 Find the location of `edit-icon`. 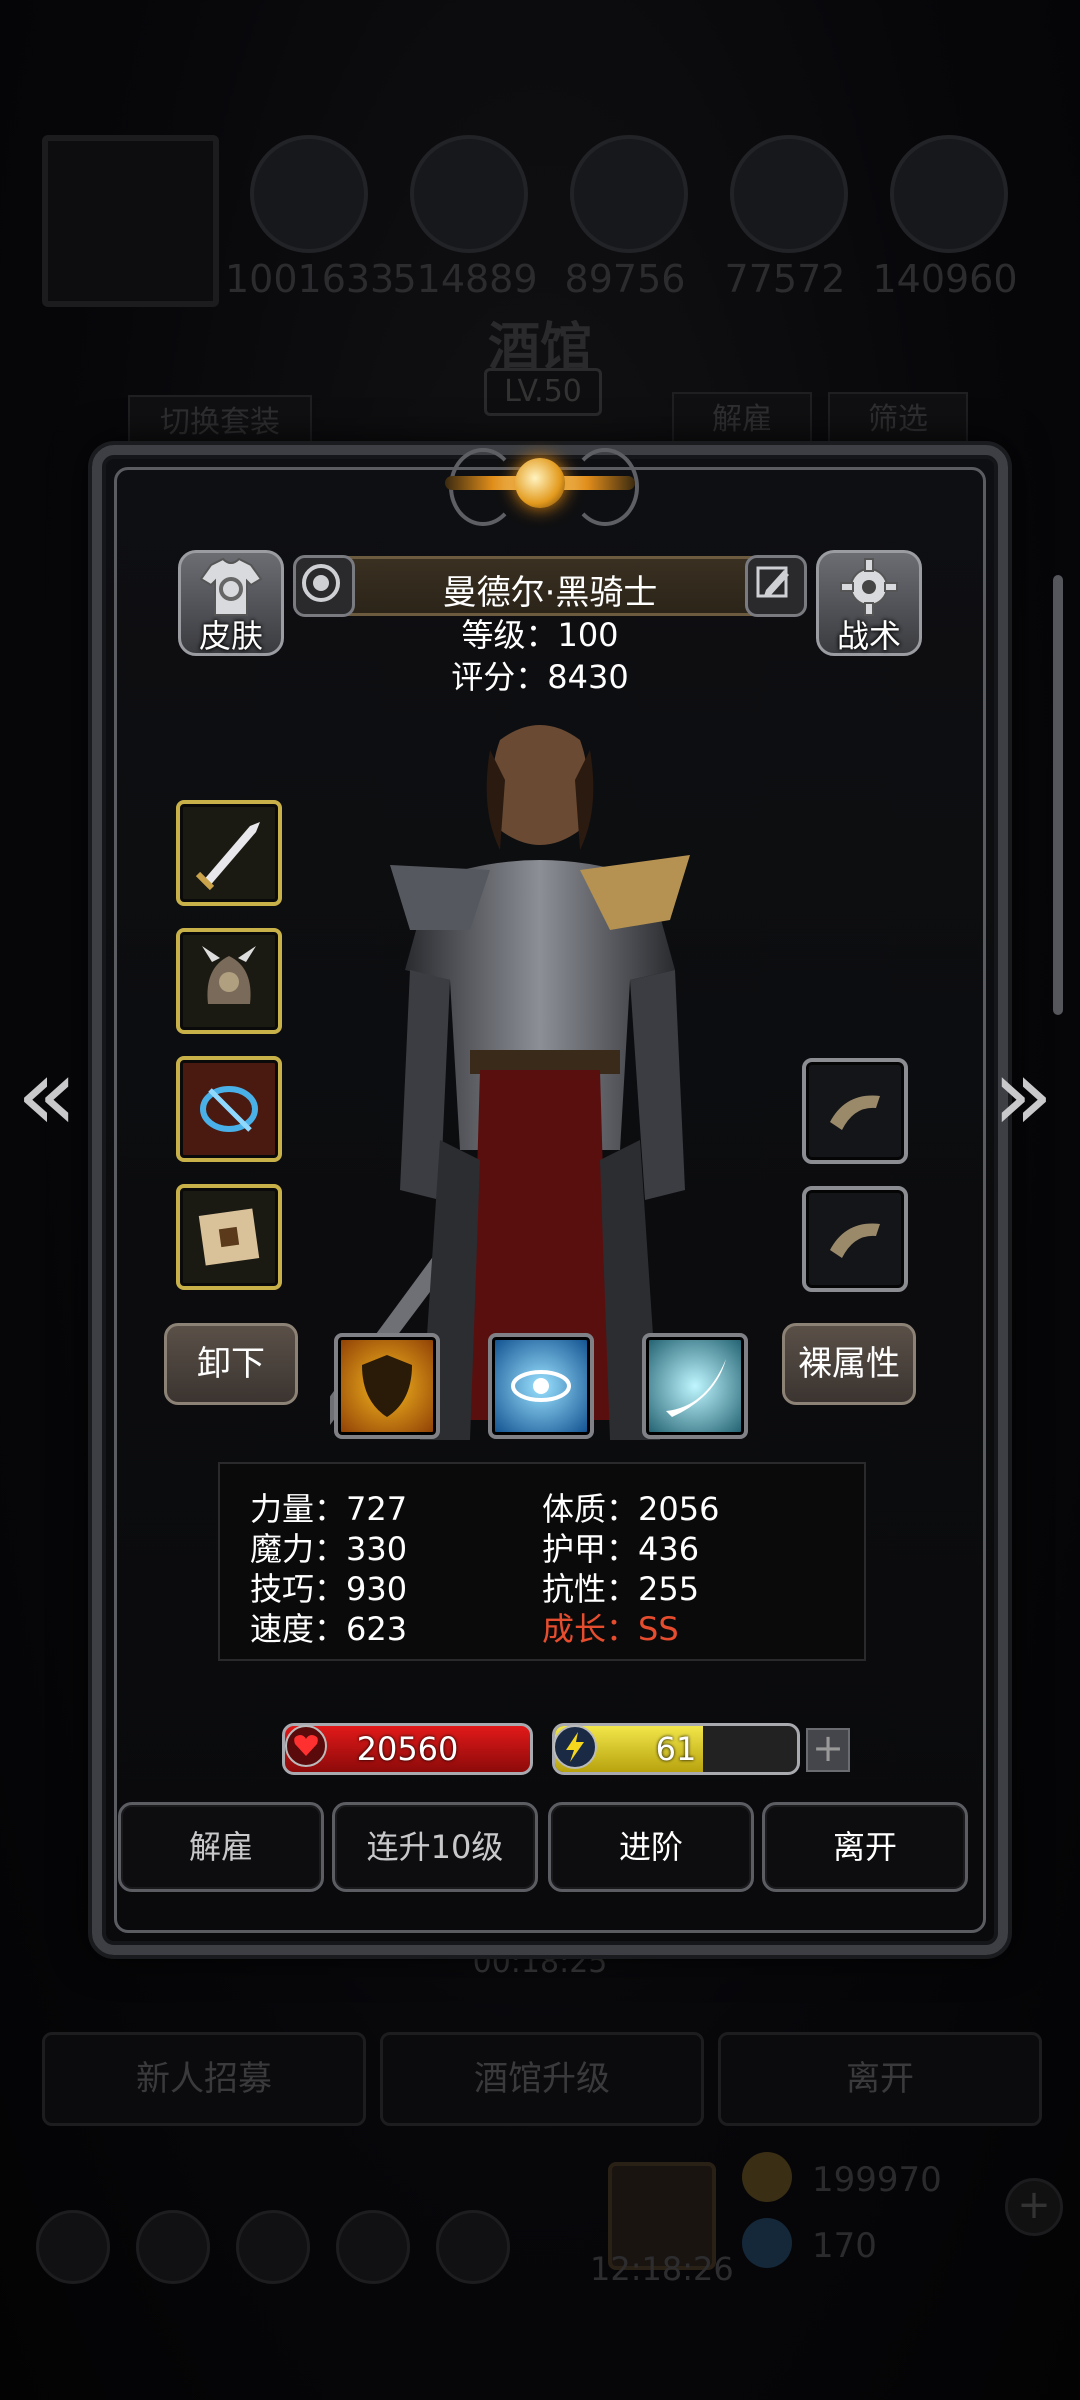

edit-icon is located at coordinates (772, 582).